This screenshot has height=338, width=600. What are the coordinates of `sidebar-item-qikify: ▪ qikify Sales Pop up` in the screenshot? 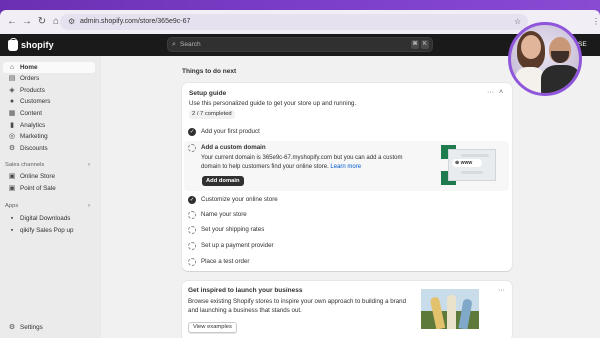 It's located at (49, 230).